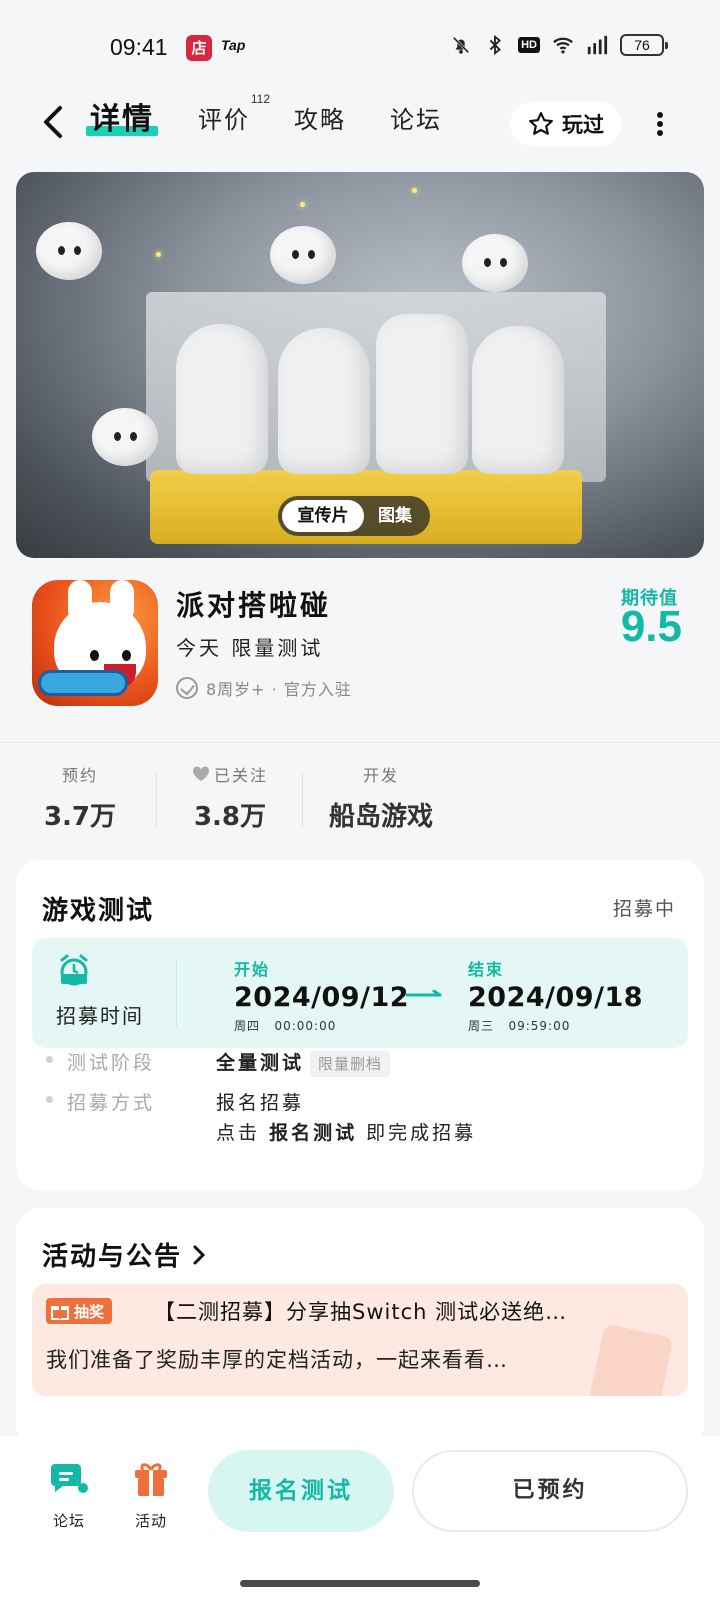  I want to click on recruit-method-row: 招募方式 报名招募 点击 报名测试 即完成招募, so click(261, 1118).